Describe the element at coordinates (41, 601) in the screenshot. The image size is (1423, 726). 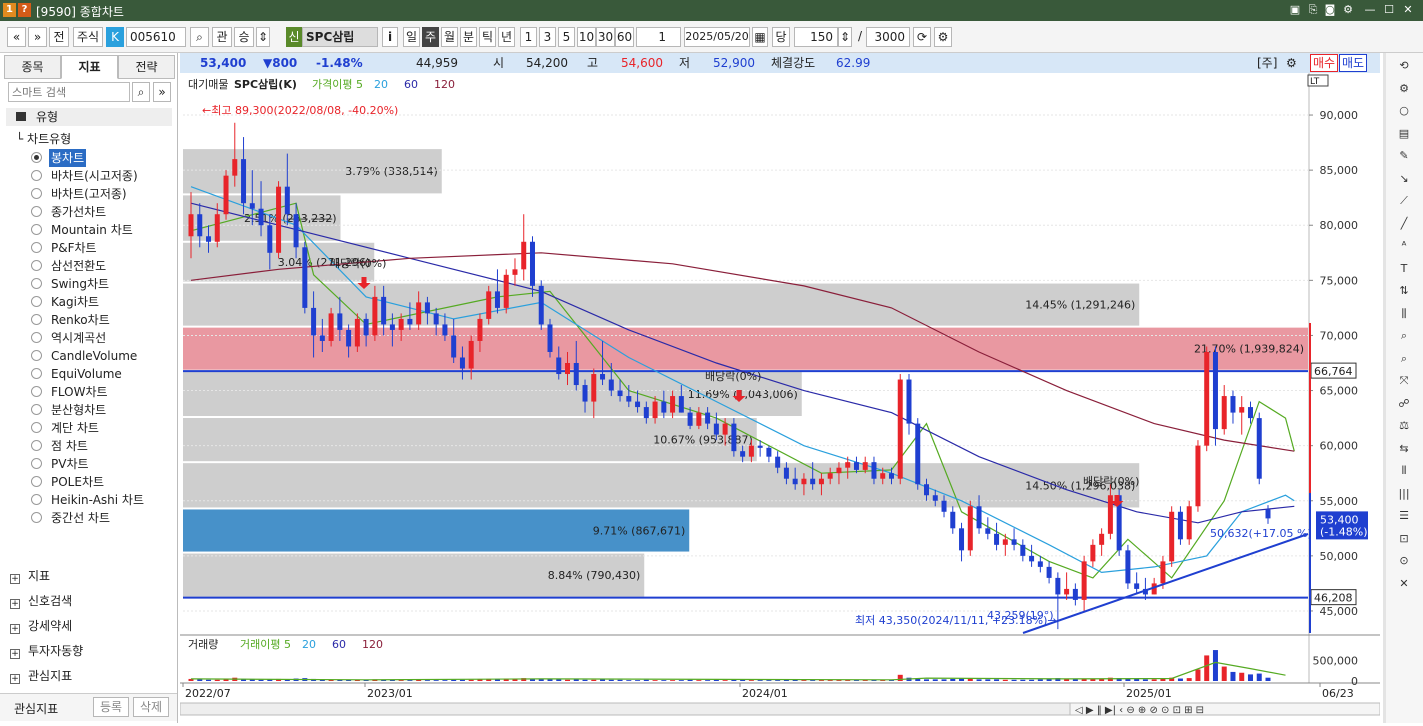
I see `section-1: + 신호검색` at that location.